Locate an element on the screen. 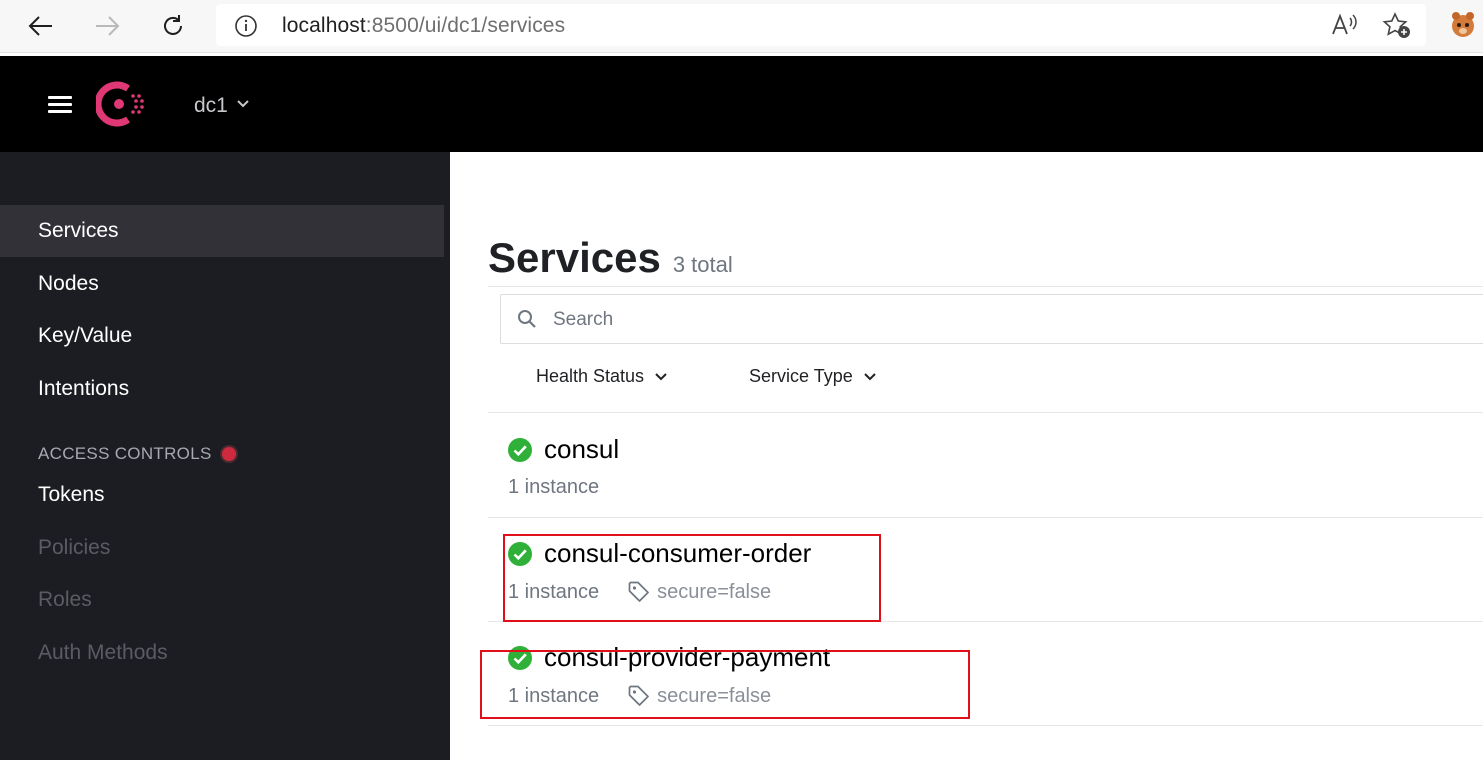  page-title: Services 3 total is located at coordinates (610, 258).